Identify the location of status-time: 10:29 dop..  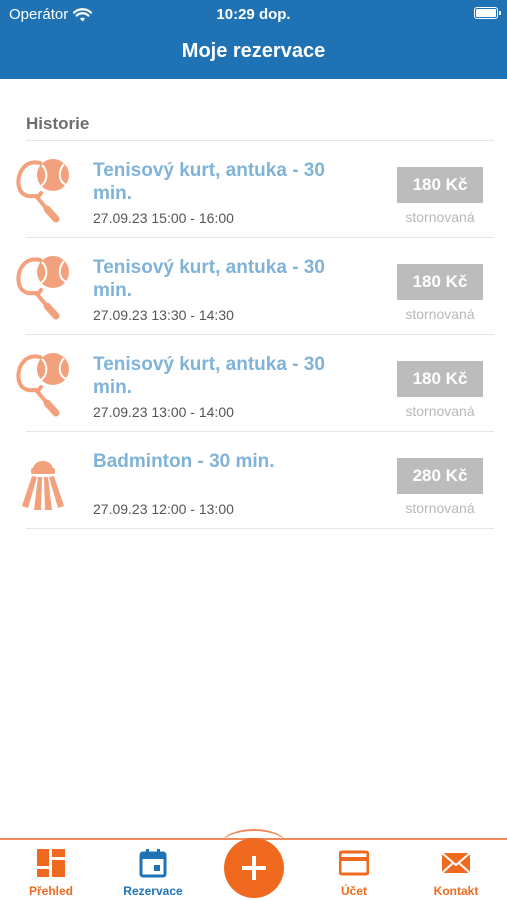
(253, 14).